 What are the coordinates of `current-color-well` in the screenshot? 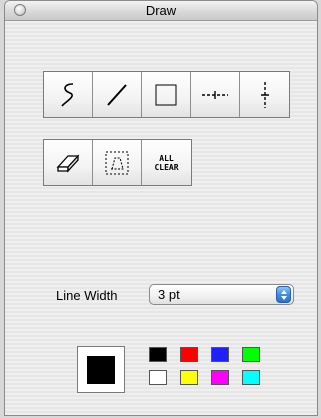 It's located at (101, 369).